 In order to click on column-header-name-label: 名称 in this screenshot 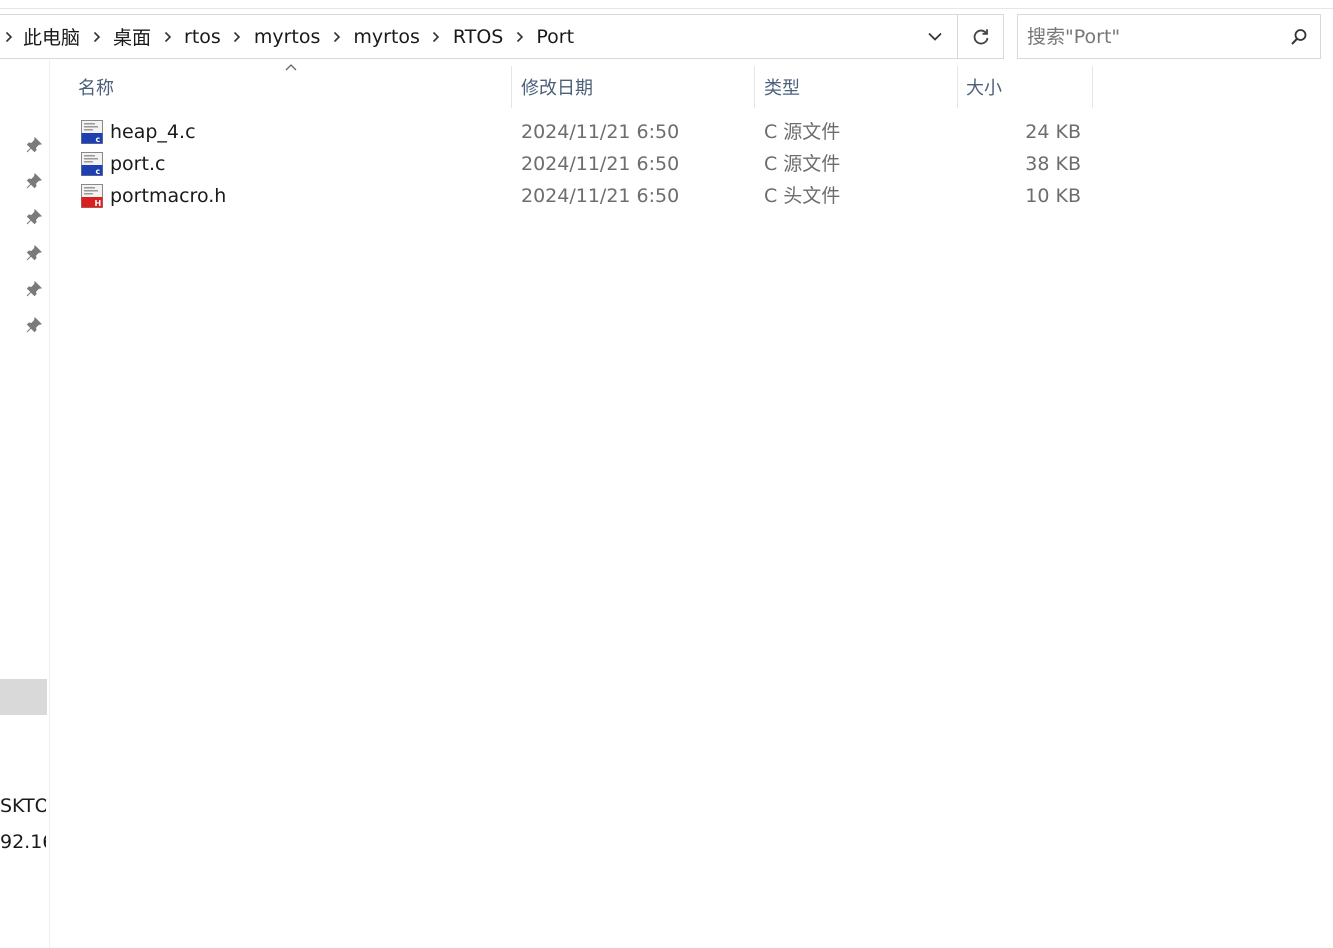, I will do `click(96, 88)`.